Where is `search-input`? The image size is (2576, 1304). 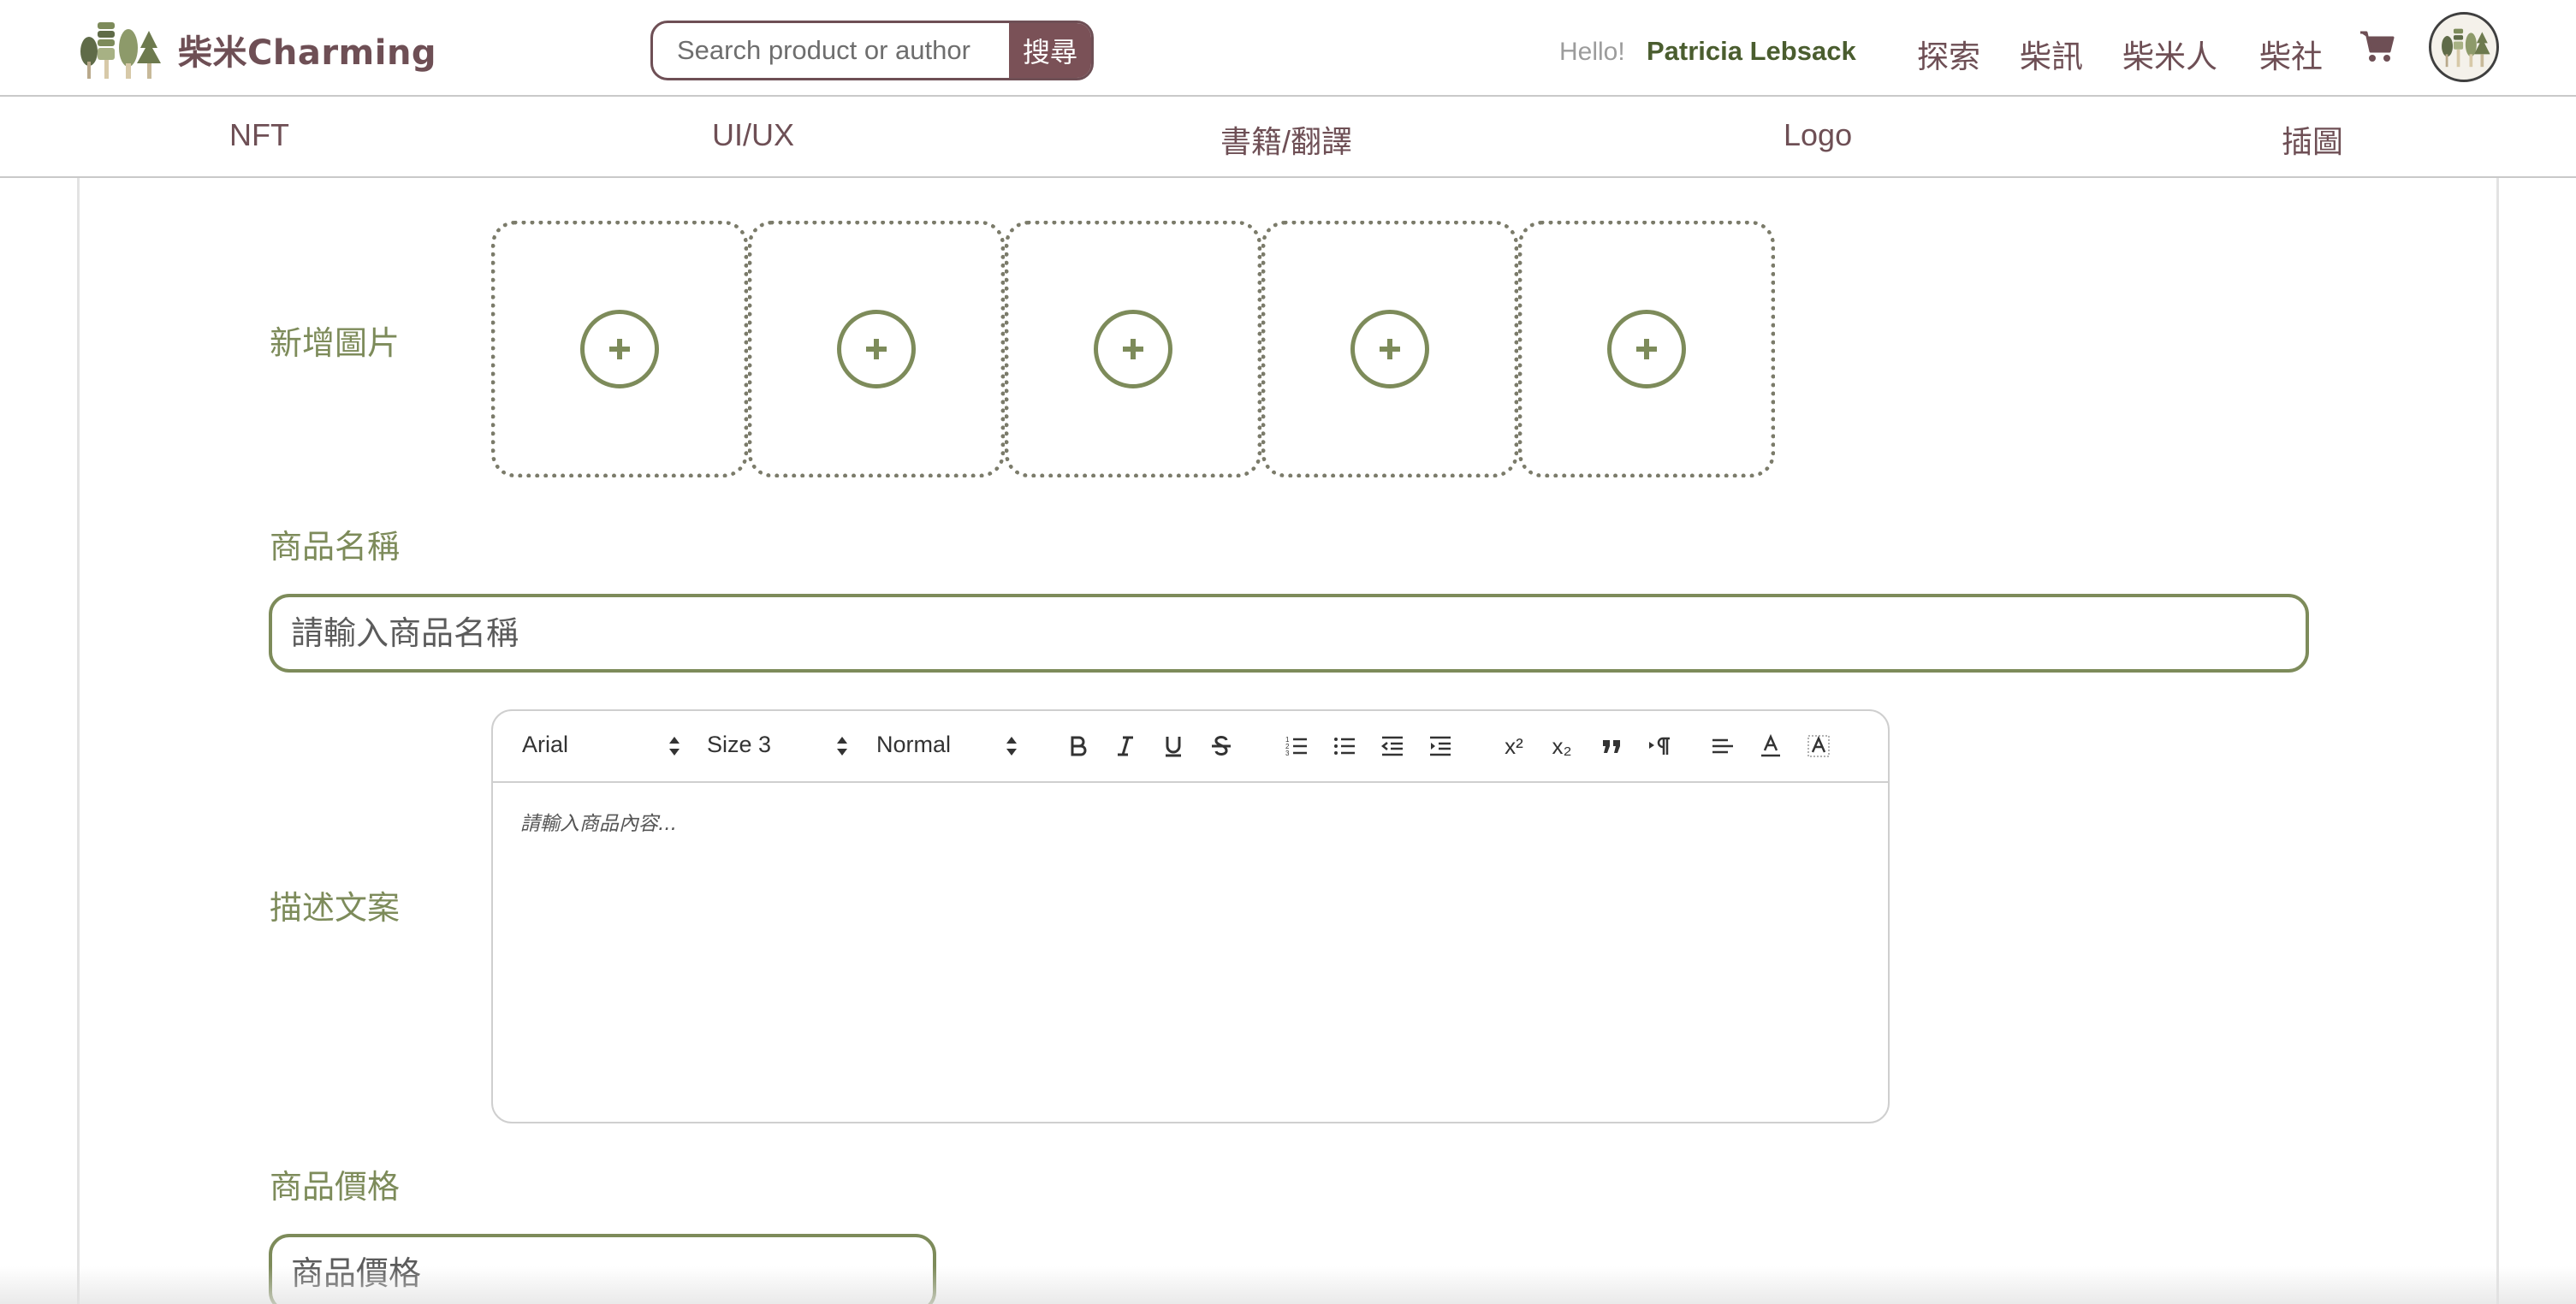 search-input is located at coordinates (831, 50).